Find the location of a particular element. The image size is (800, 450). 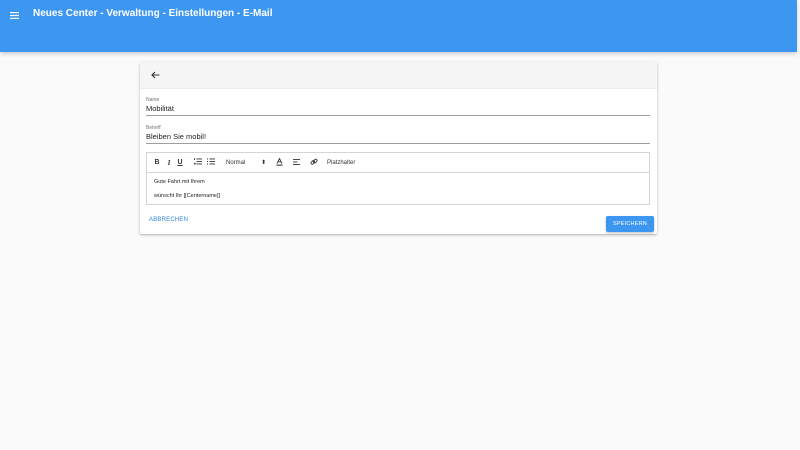

link-icon is located at coordinates (314, 163).